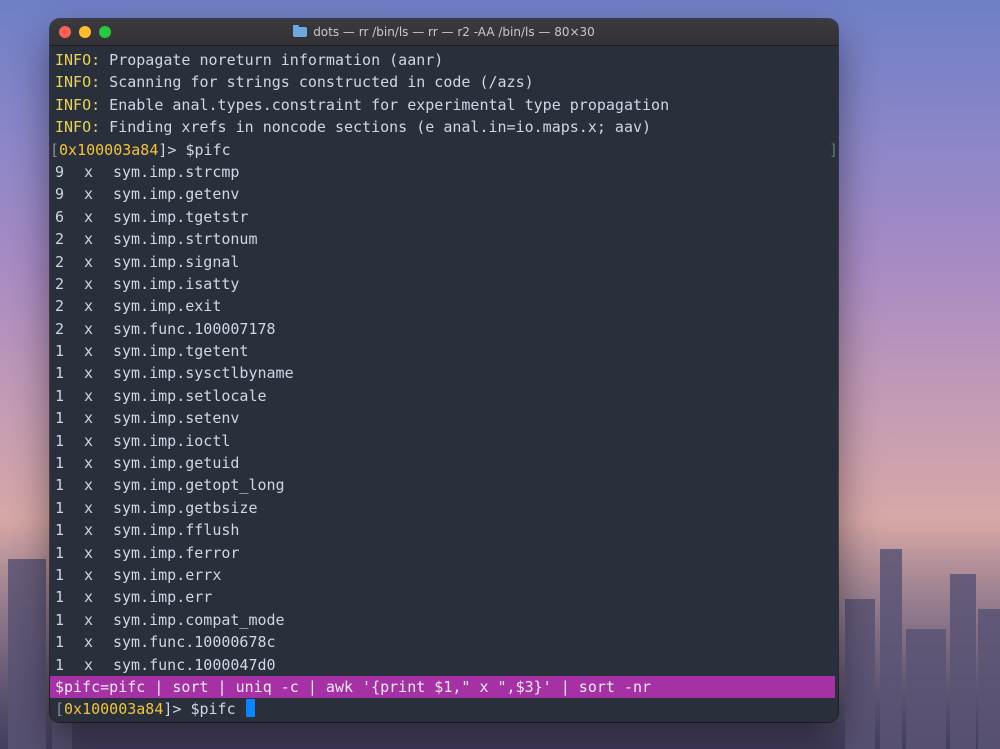  Describe the element at coordinates (185, 507) in the screenshot. I see `result-symbol: sym.imp.getbsize` at that location.